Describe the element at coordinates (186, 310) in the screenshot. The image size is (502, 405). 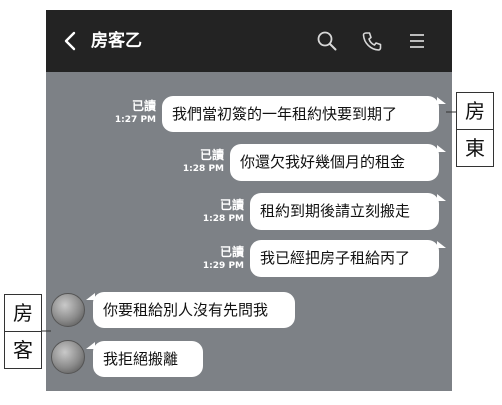
I see `message-text: 你要租給別人沒有先問我` at that location.